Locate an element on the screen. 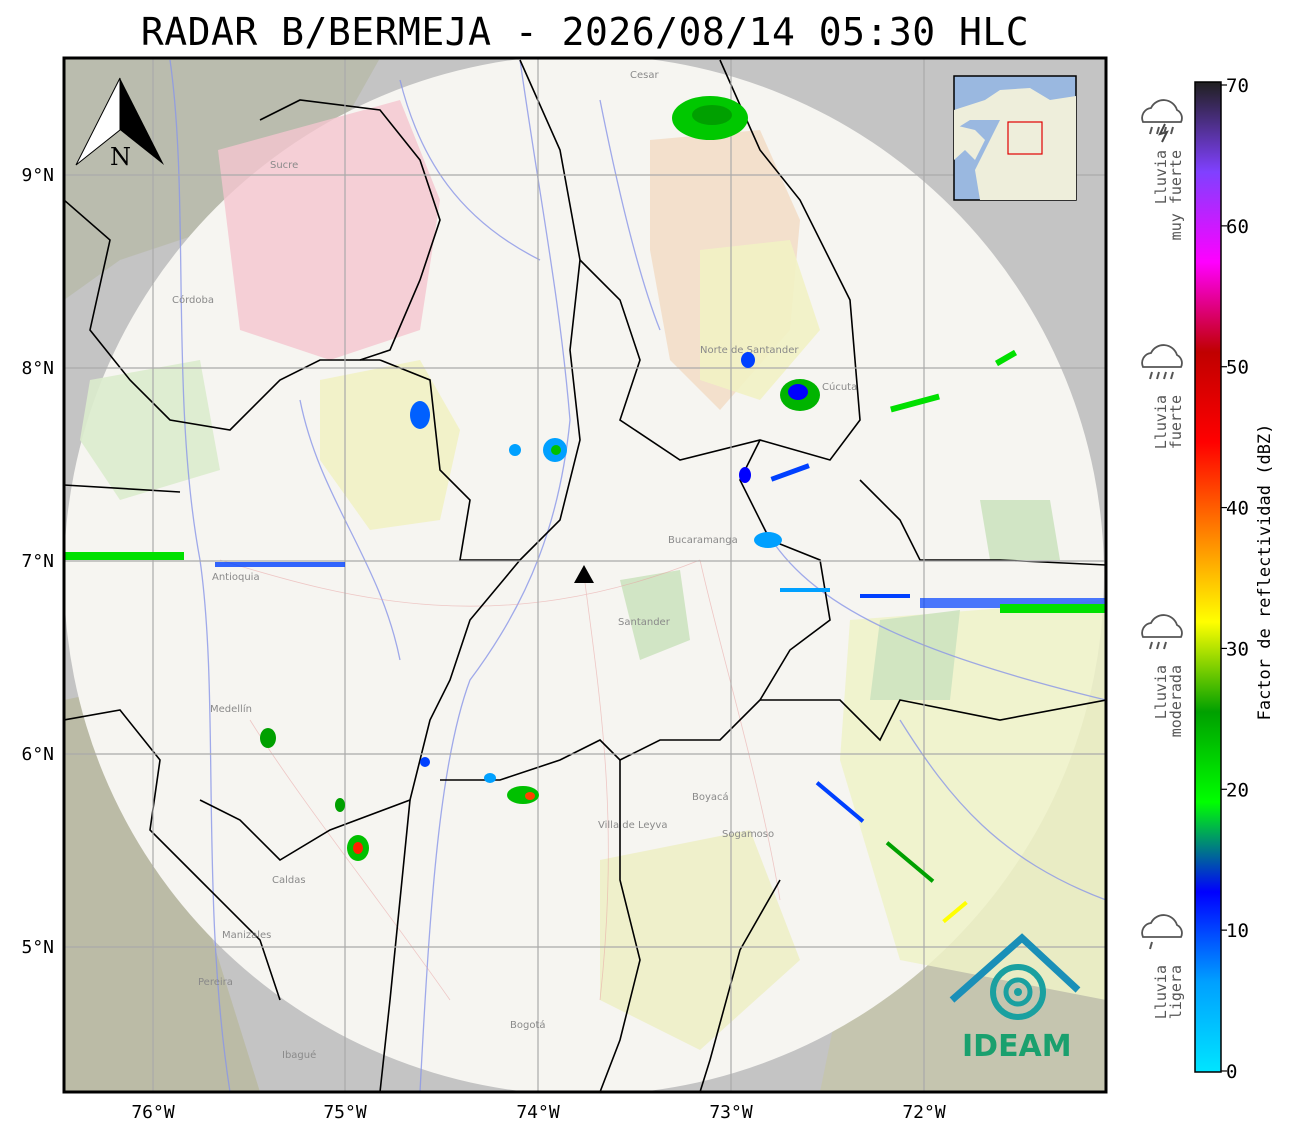 The width and height of the screenshot is (1315, 1137). place-label: Antioquia is located at coordinates (236, 577).